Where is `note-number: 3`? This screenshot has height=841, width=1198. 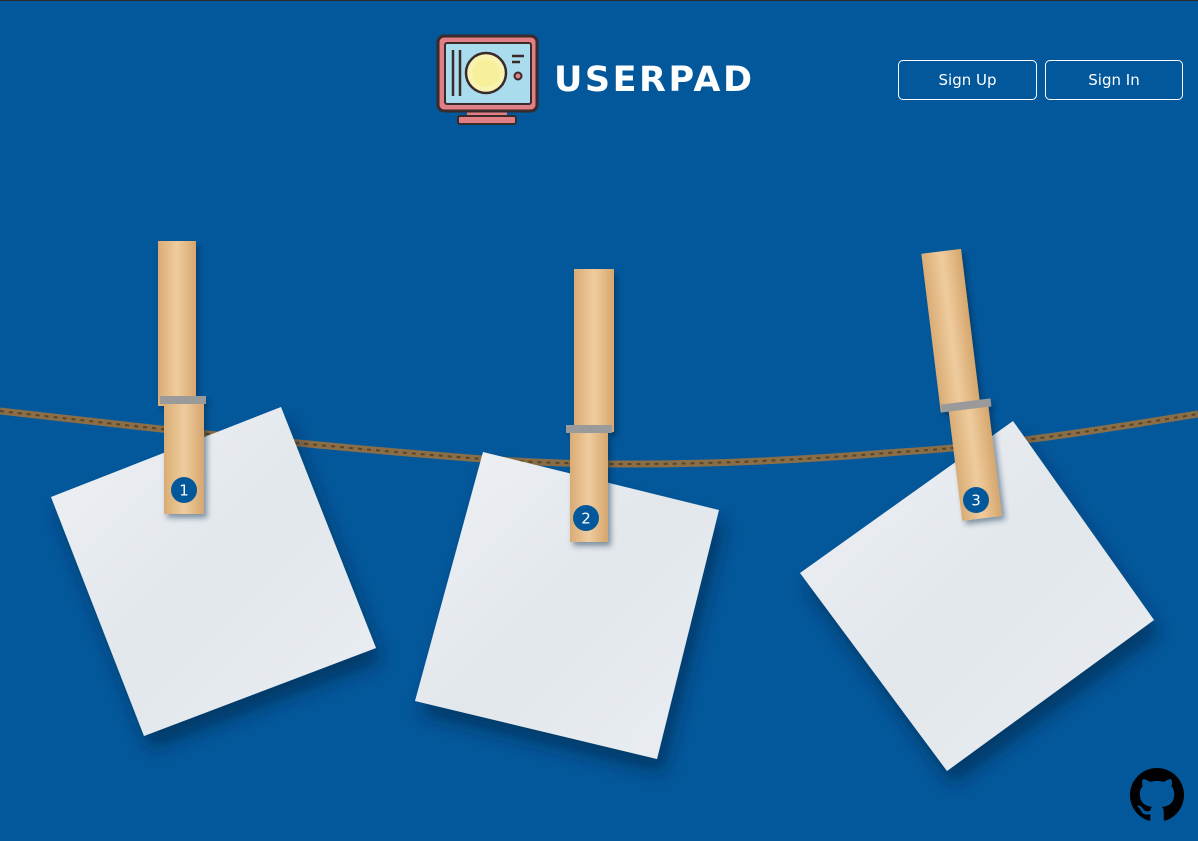 note-number: 3 is located at coordinates (976, 501).